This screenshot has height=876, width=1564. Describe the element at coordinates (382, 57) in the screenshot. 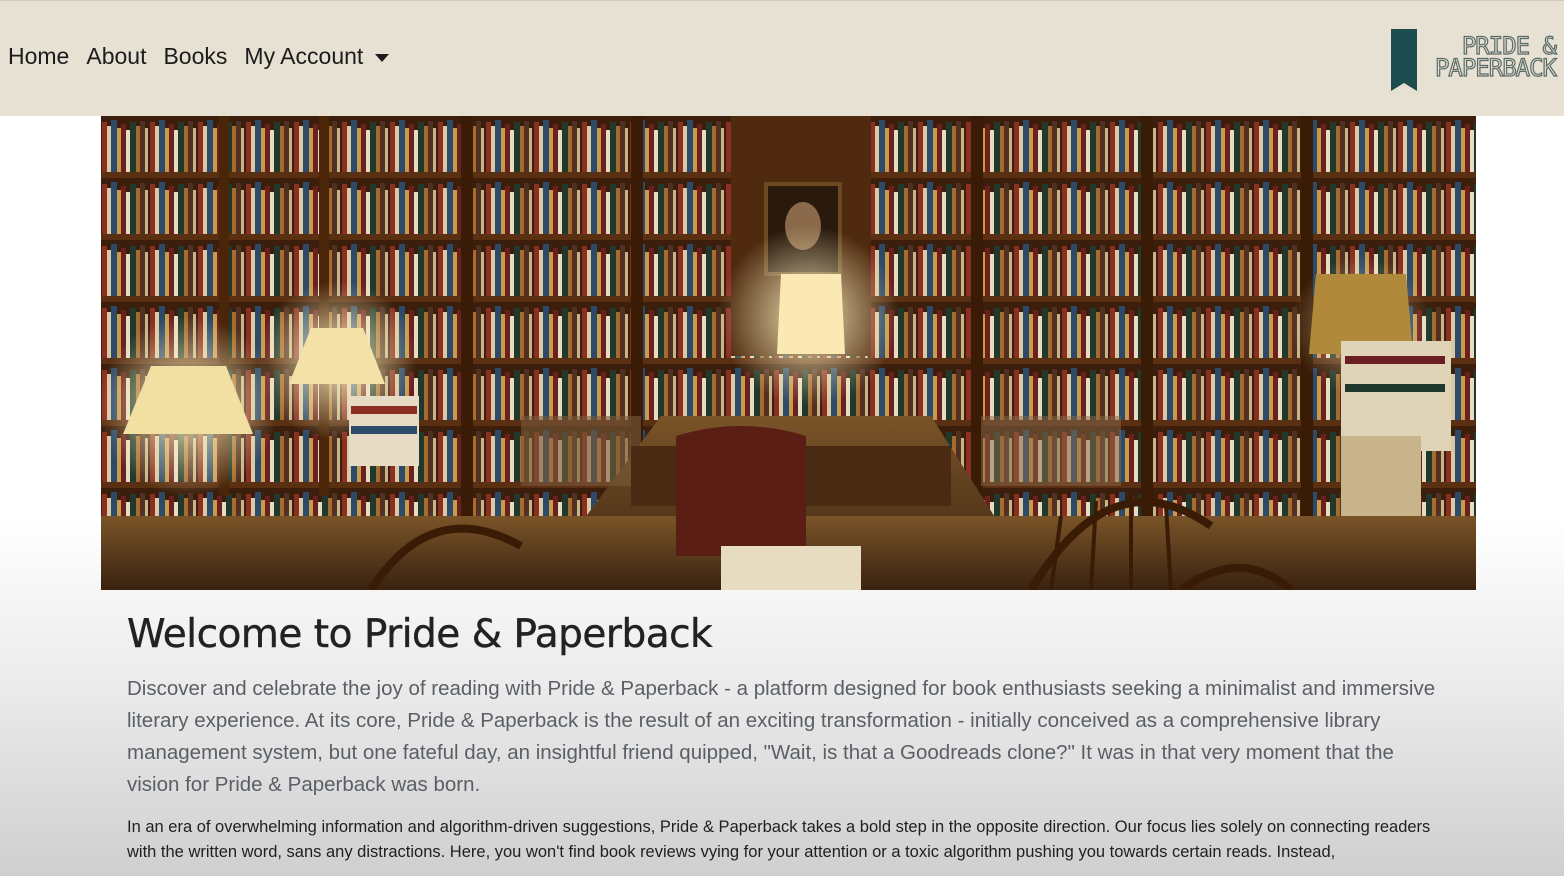

I see `caret-down-icon` at that location.